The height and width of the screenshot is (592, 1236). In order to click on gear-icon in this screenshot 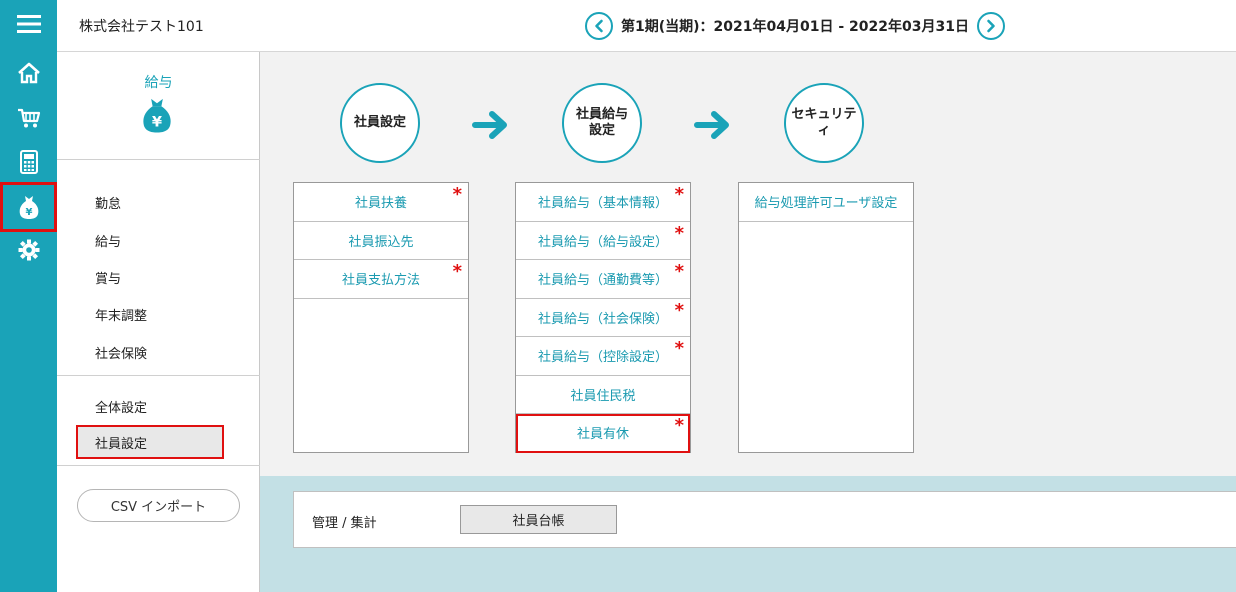, I will do `click(28, 250)`.